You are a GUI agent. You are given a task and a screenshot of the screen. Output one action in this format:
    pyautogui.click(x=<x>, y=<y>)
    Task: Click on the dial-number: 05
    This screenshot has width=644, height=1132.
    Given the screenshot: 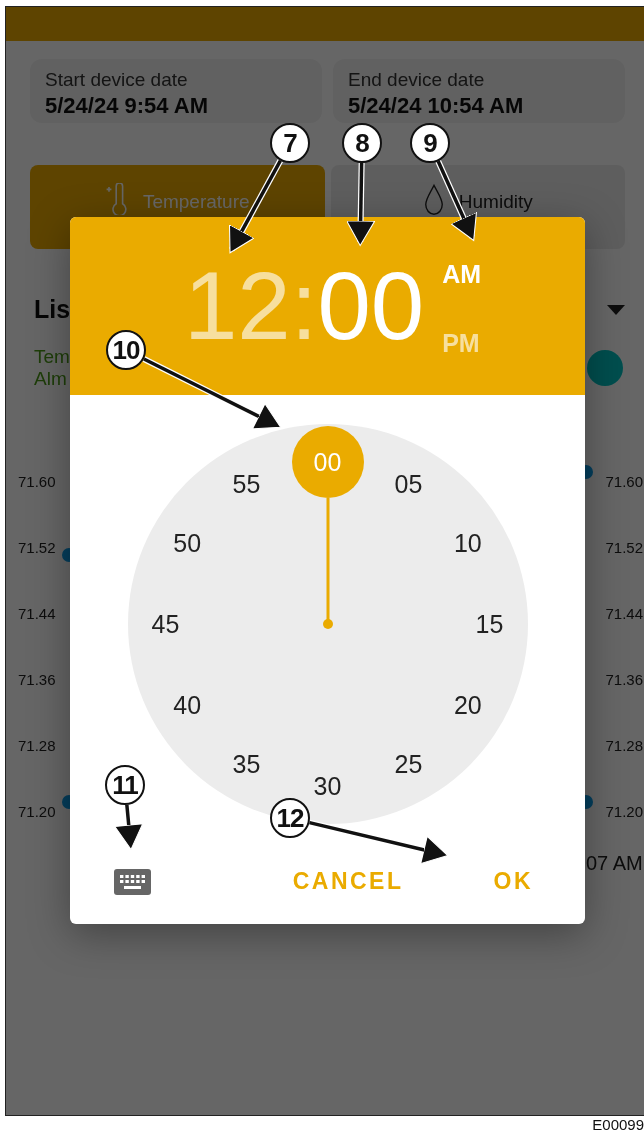 What is the action you would take?
    pyautogui.click(x=408, y=483)
    